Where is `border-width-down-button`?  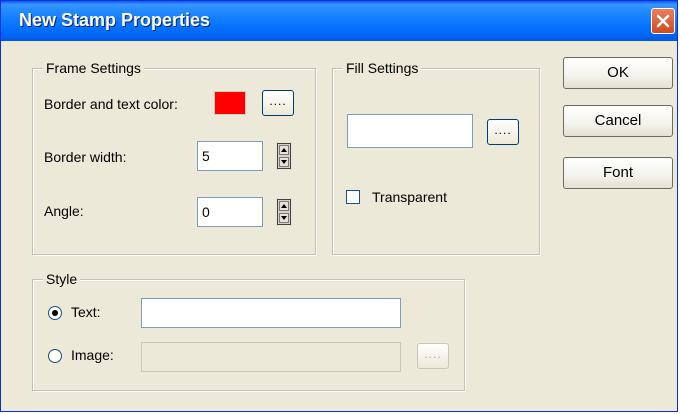
border-width-down-button is located at coordinates (284, 162).